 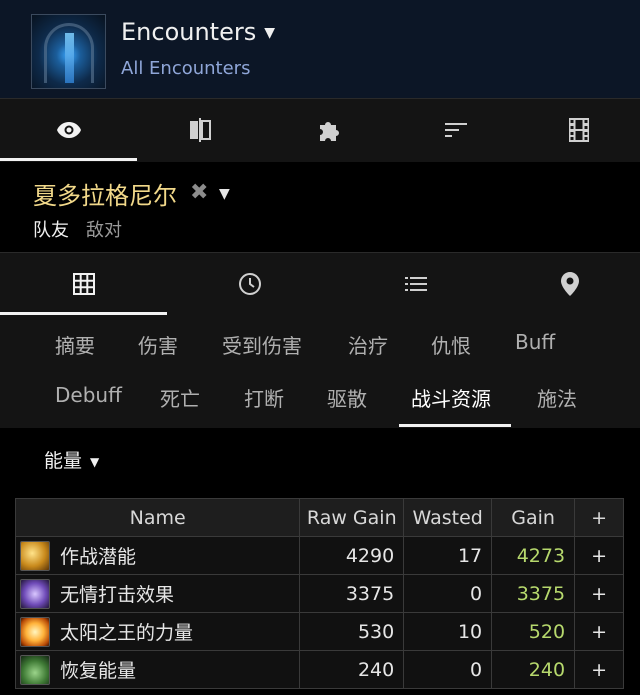 I want to click on tab-compare, so click(x=199, y=130).